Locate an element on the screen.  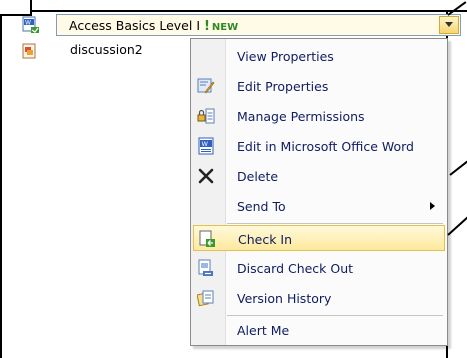
menu-item-discard-check-out: Discard Check Out is located at coordinates (319, 268).